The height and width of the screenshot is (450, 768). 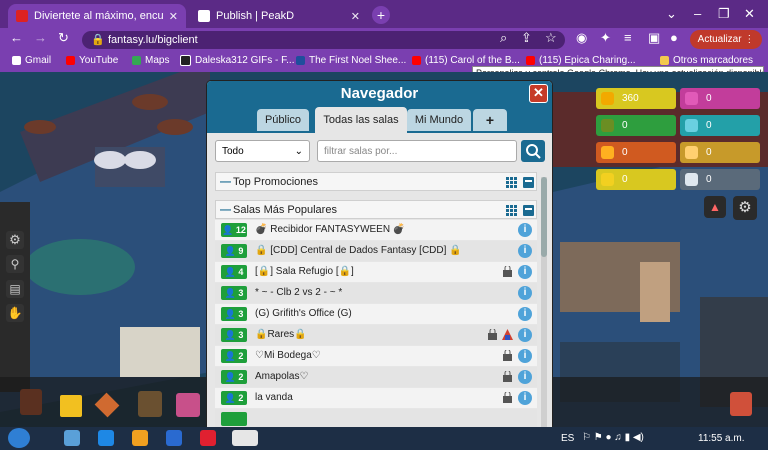 What do you see at coordinates (503, 38) in the screenshot?
I see `search-icon: ⌕` at bounding box center [503, 38].